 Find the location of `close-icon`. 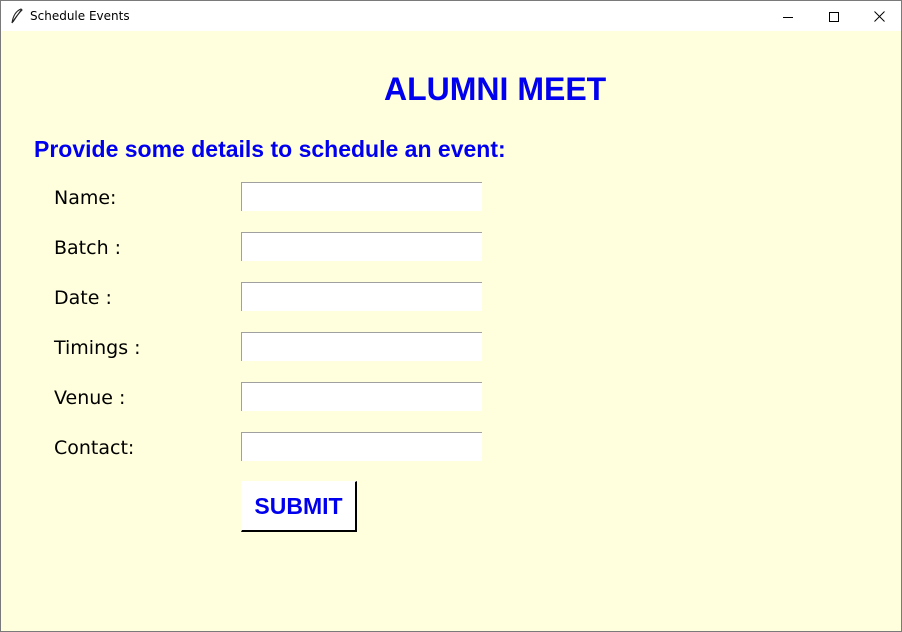

close-icon is located at coordinates (879, 16).